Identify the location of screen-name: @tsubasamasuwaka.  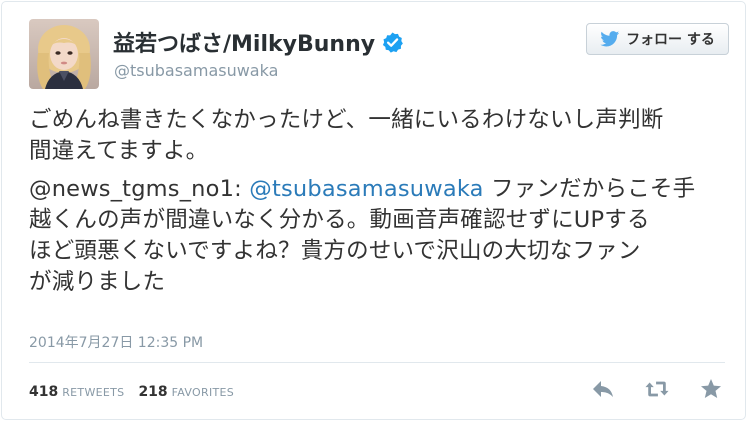
(196, 70).